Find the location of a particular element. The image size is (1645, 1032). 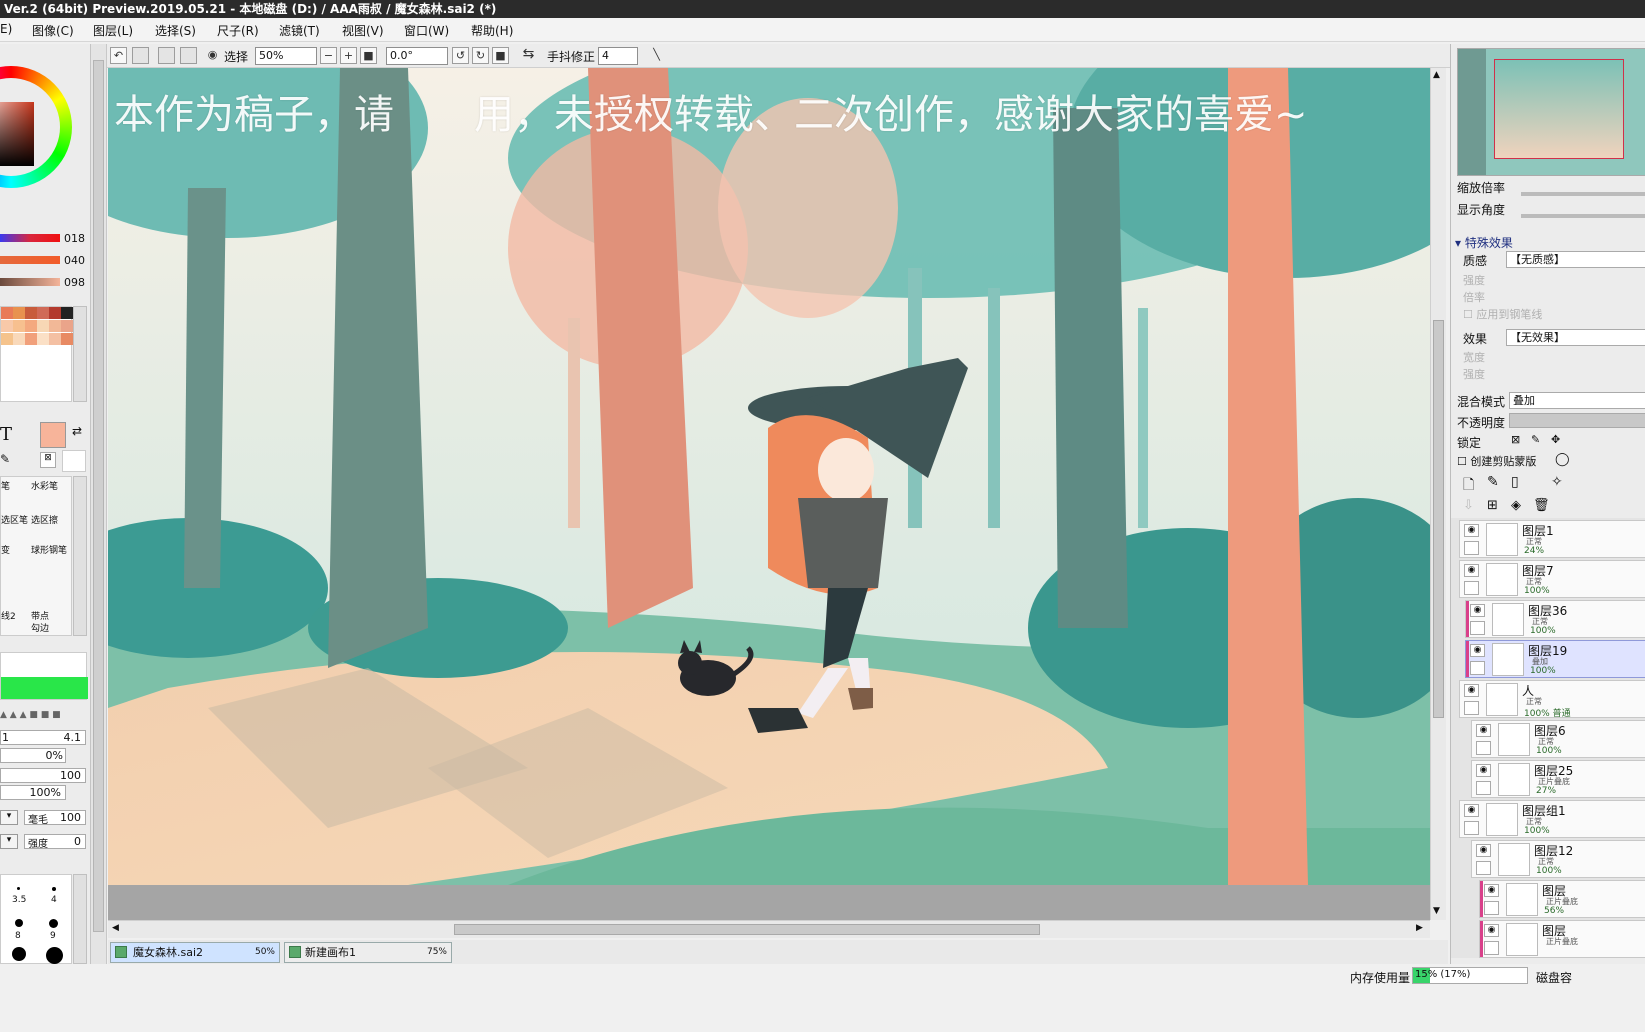

left-panel-scrollbar is located at coordinates (99, 504).